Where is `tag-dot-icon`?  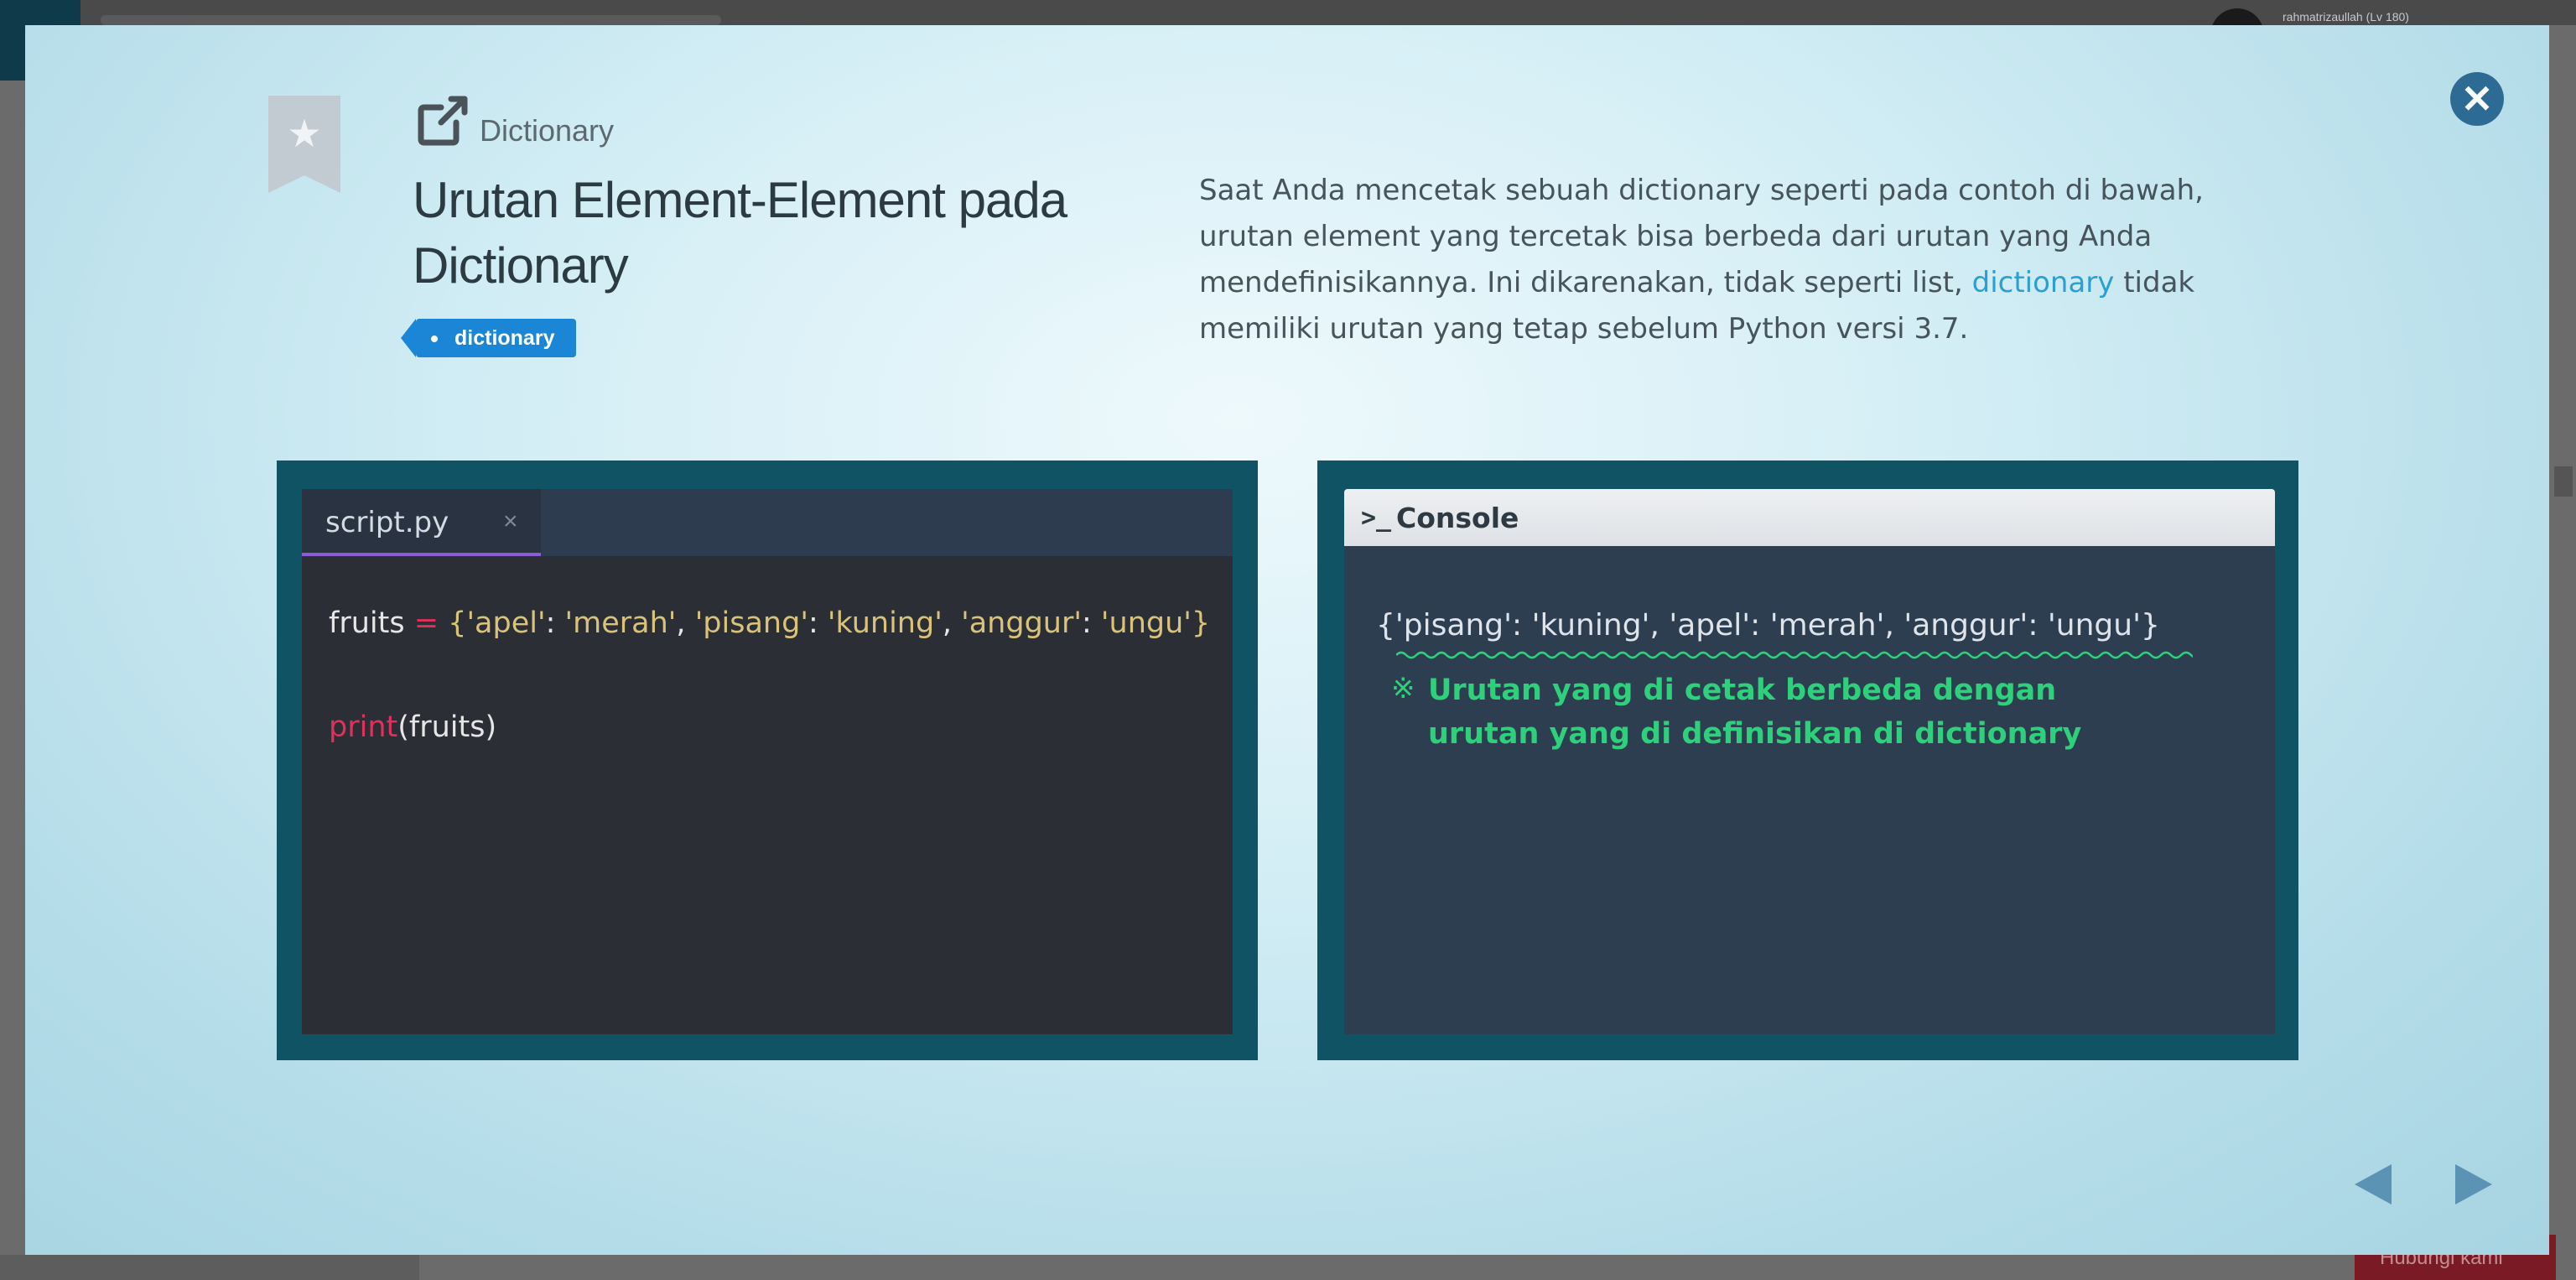
tag-dot-icon is located at coordinates (434, 339).